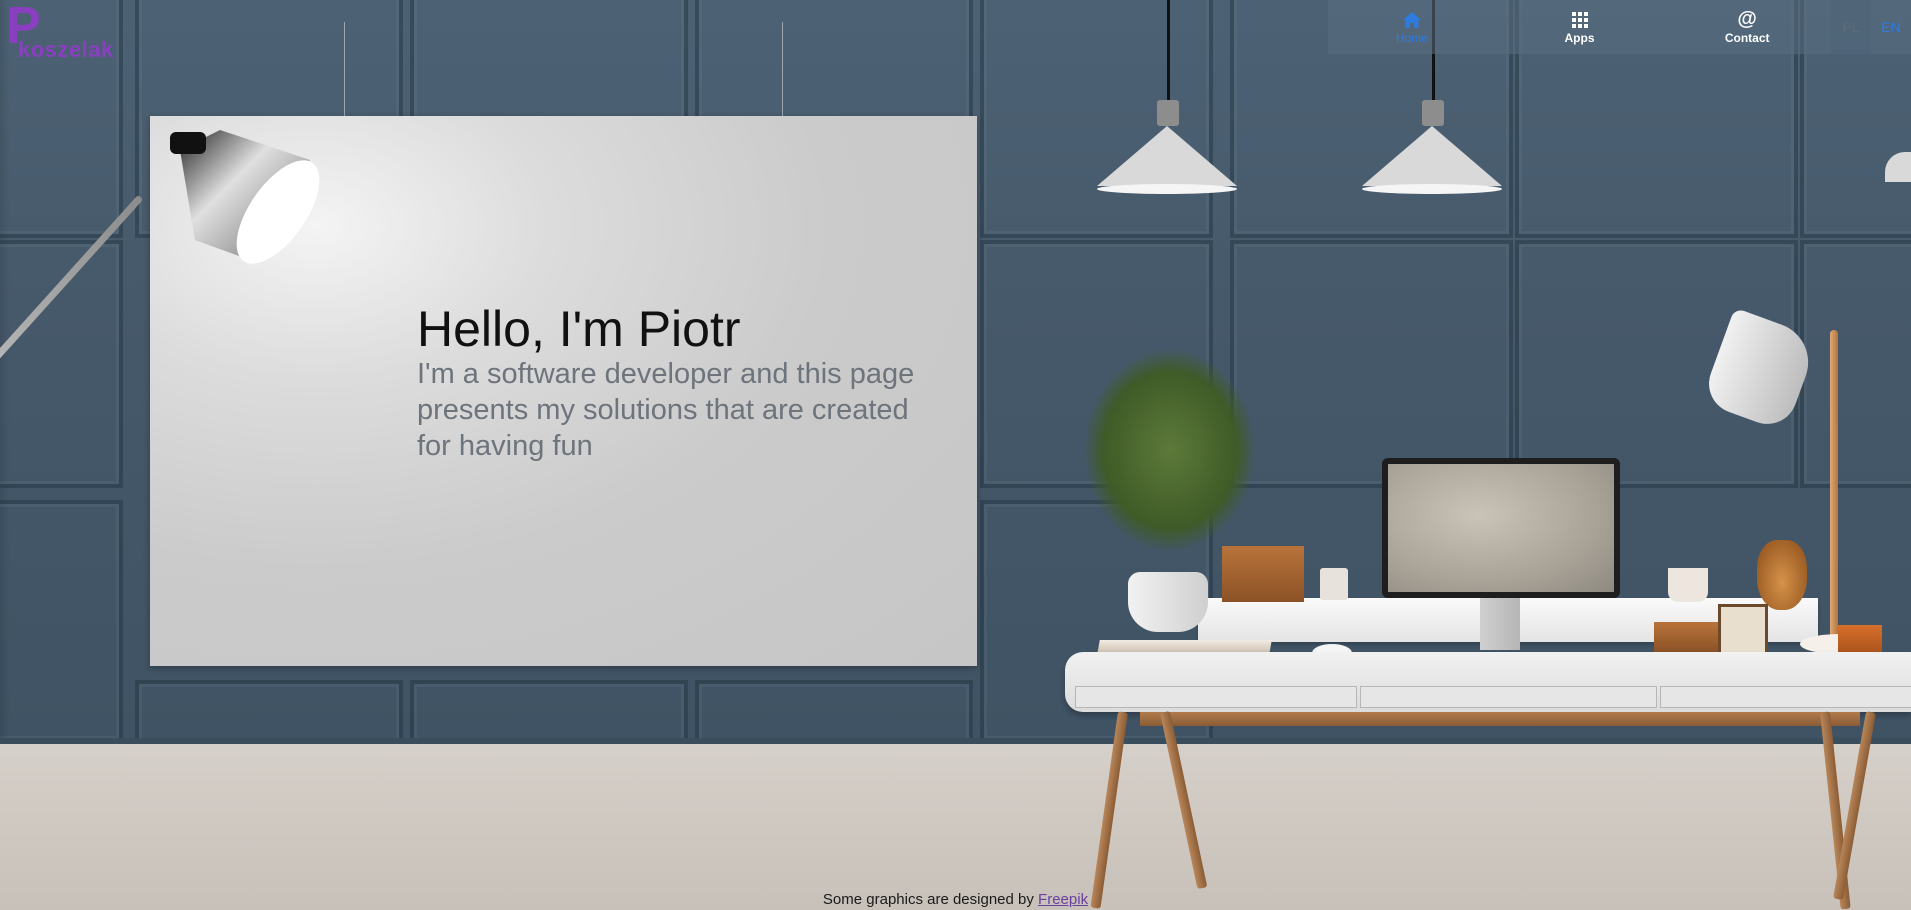 This screenshot has width=1911, height=910. What do you see at coordinates (1782, 575) in the screenshot?
I see `small-vase` at bounding box center [1782, 575].